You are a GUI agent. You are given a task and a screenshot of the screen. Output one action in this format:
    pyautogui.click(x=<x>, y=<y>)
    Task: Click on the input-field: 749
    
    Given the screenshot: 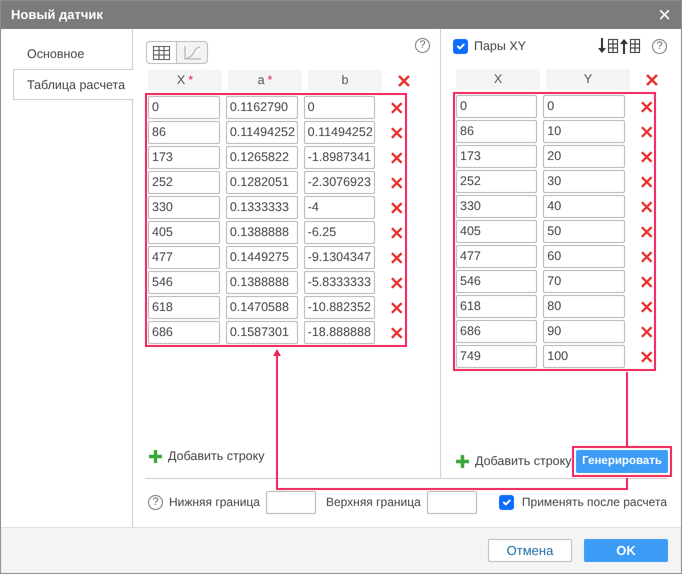 What is the action you would take?
    pyautogui.click(x=497, y=356)
    